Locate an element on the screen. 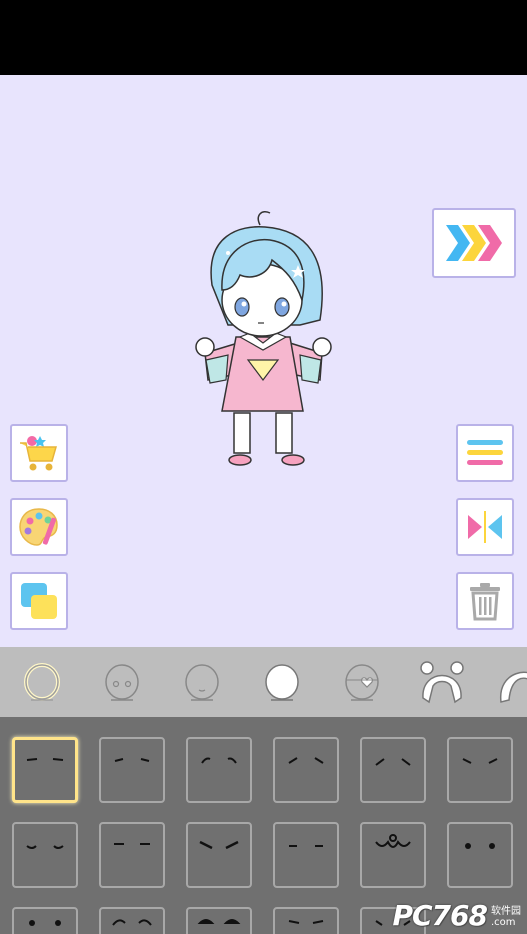  menu-button is located at coordinates (485, 453).